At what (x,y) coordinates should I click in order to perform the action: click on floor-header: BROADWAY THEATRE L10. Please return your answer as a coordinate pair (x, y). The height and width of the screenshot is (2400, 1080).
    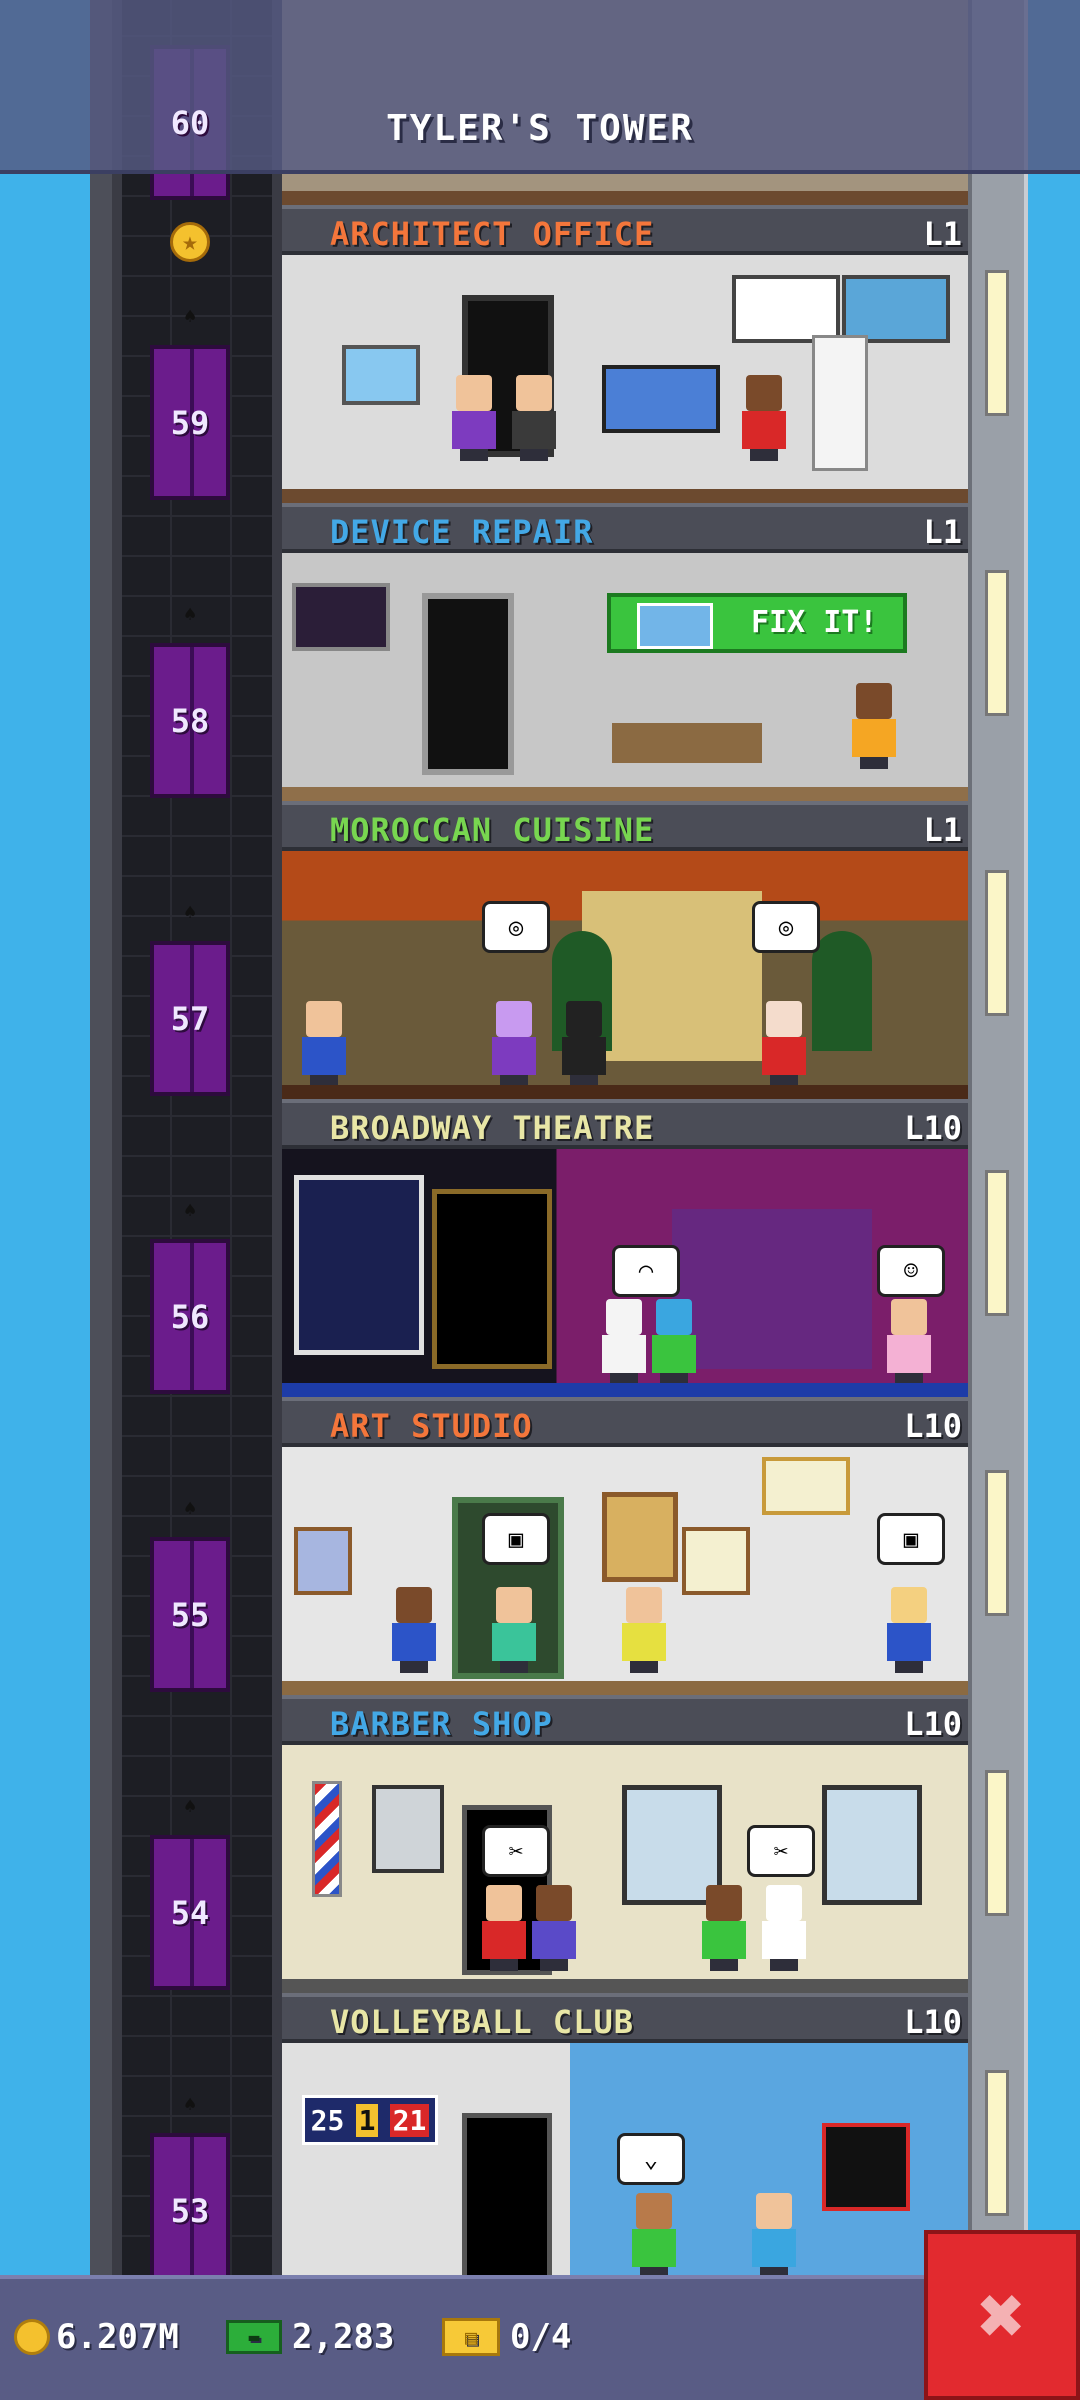
    Looking at the image, I should click on (625, 1124).